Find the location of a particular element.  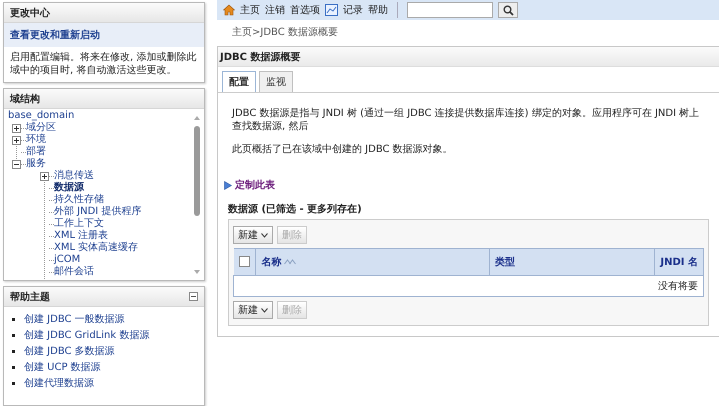

select-all-checkbox is located at coordinates (244, 262).